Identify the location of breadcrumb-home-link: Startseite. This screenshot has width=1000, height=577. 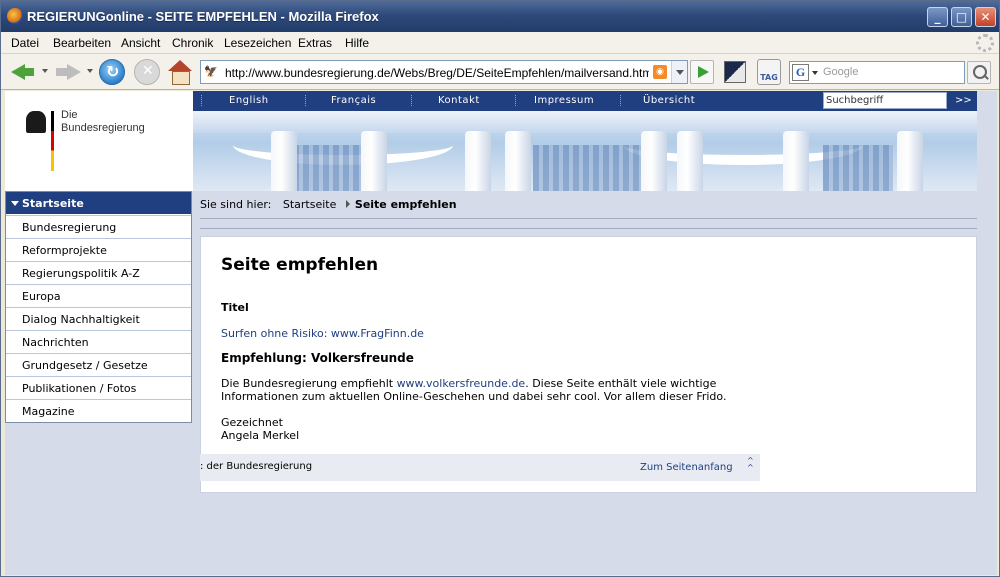
(310, 204).